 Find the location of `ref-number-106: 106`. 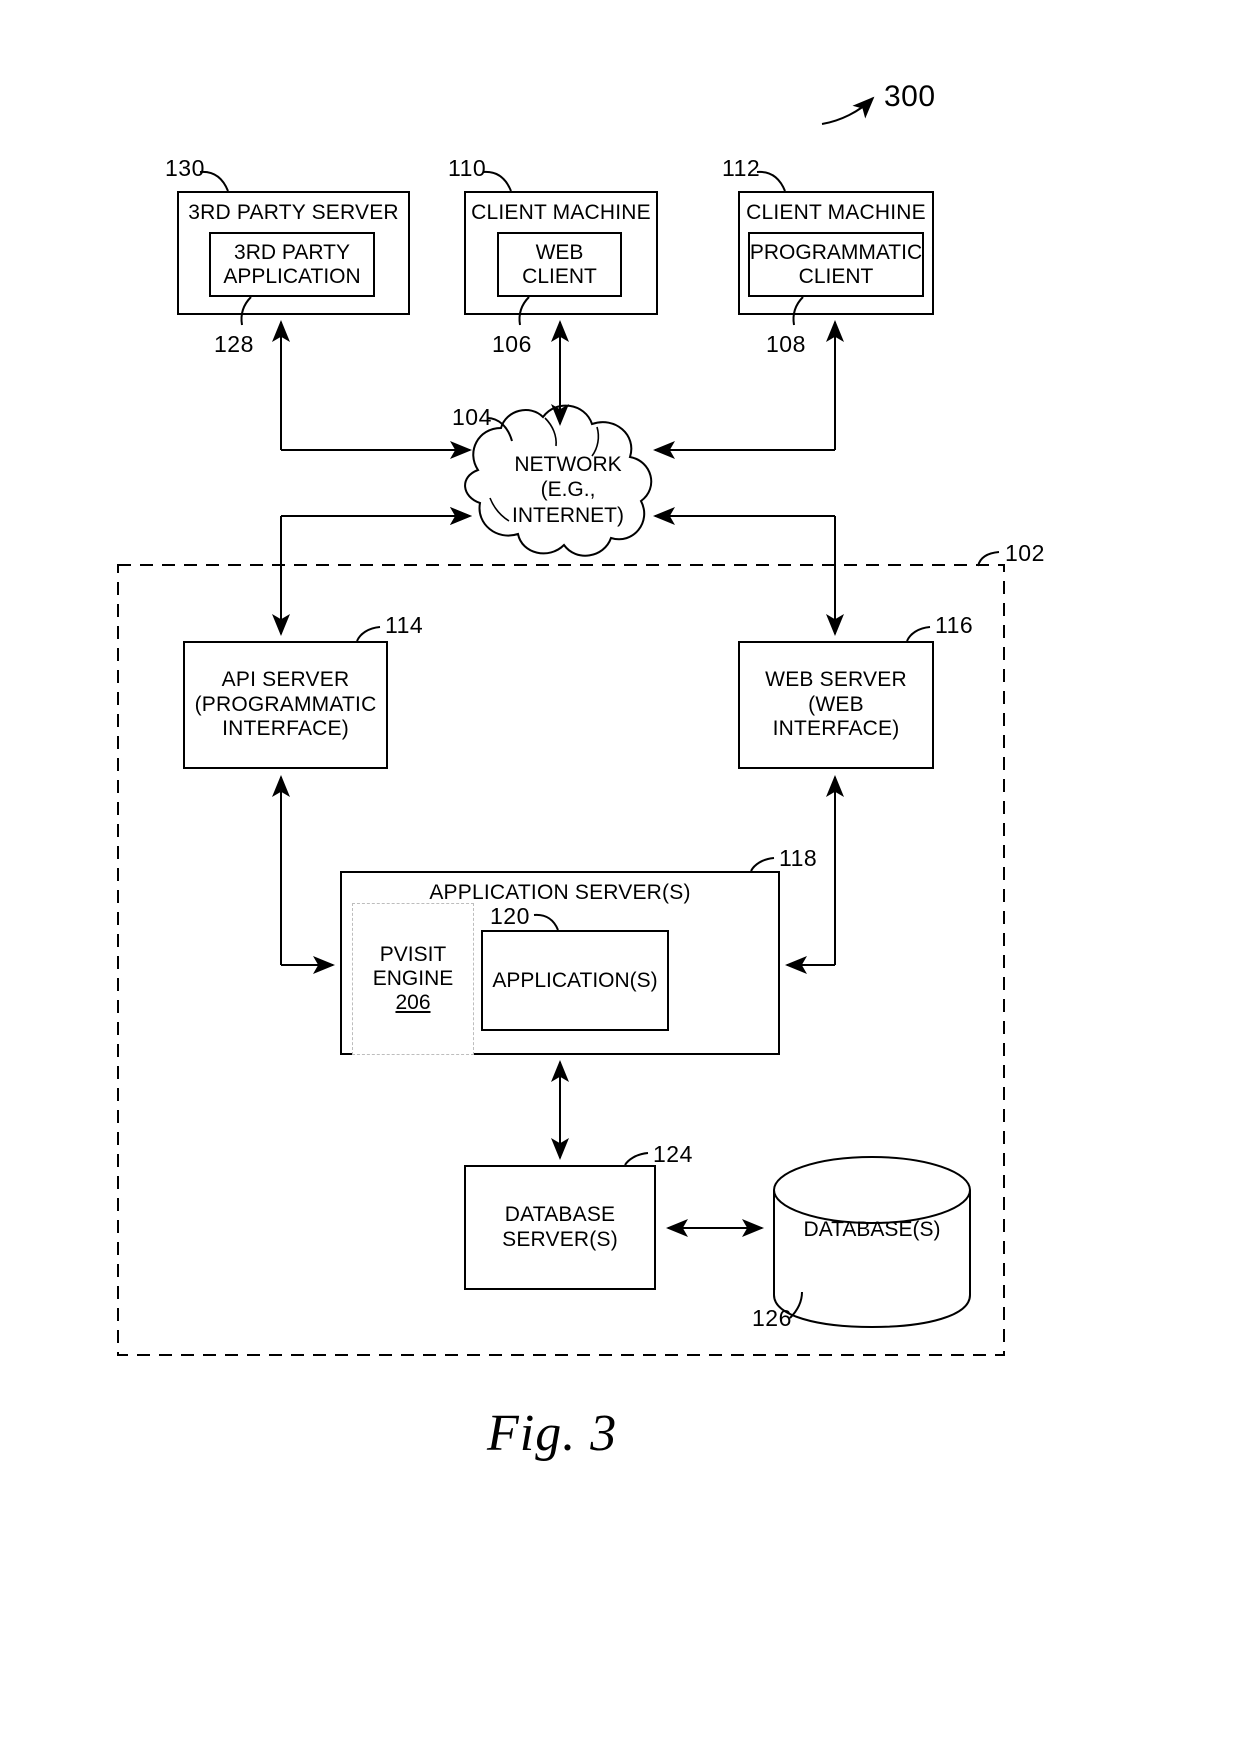

ref-number-106: 106 is located at coordinates (512, 344).